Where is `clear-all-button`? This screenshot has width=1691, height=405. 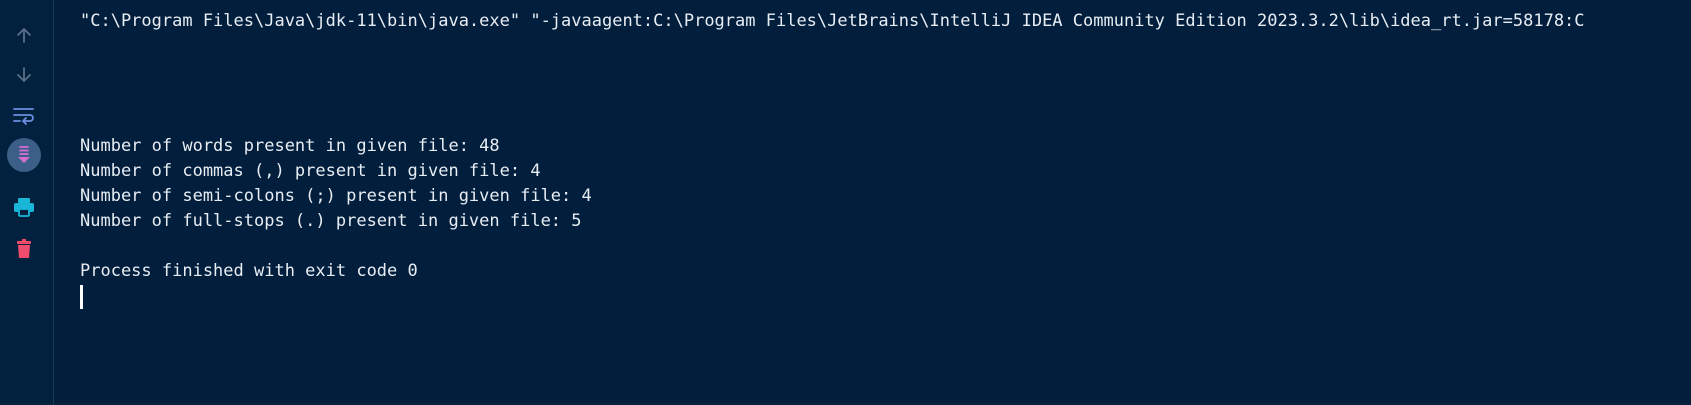 clear-all-button is located at coordinates (24, 249).